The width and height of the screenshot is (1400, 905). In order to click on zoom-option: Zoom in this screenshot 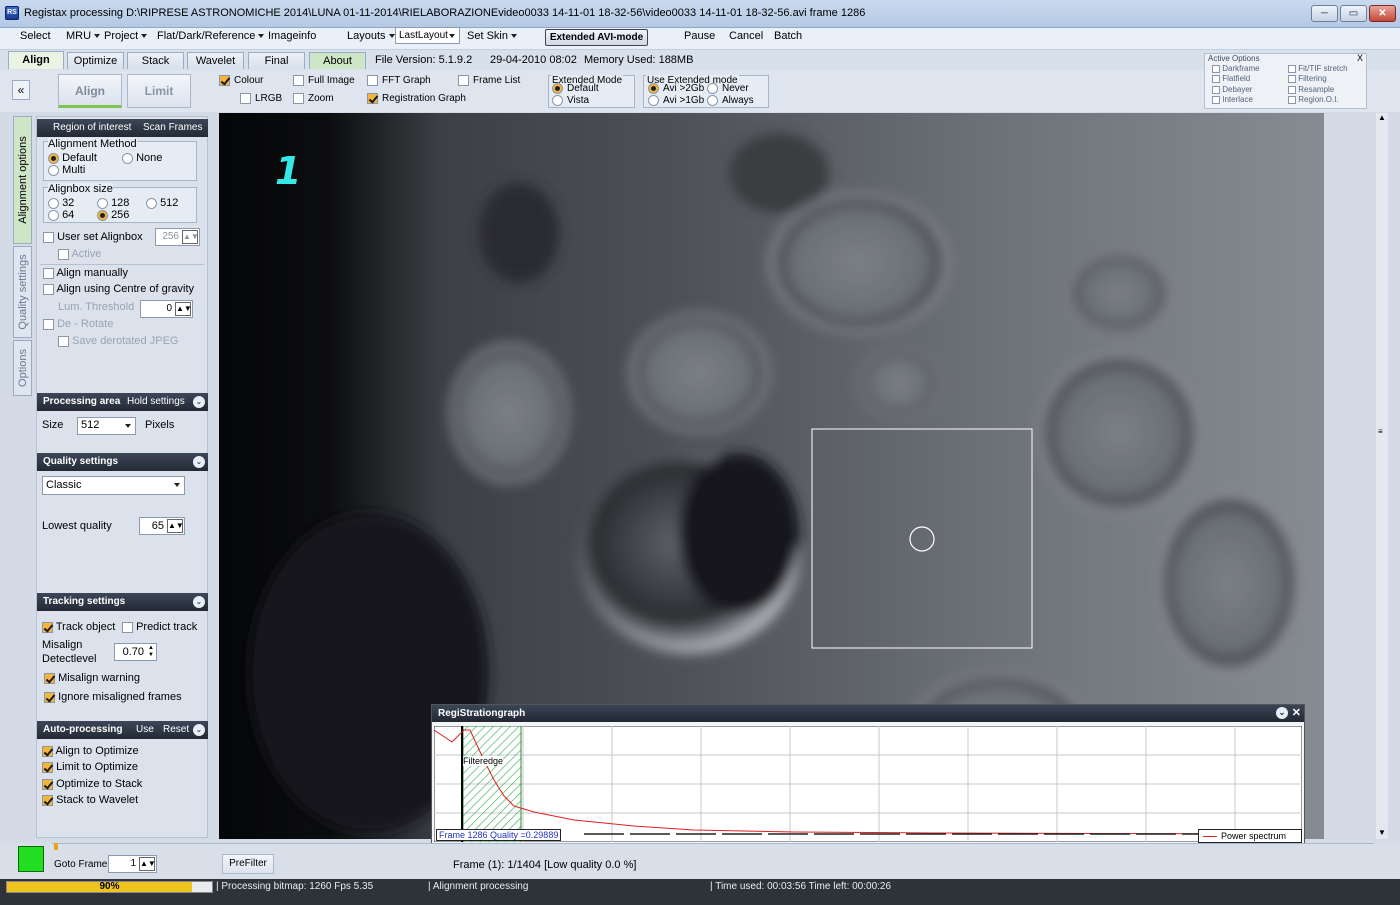, I will do `click(313, 98)`.